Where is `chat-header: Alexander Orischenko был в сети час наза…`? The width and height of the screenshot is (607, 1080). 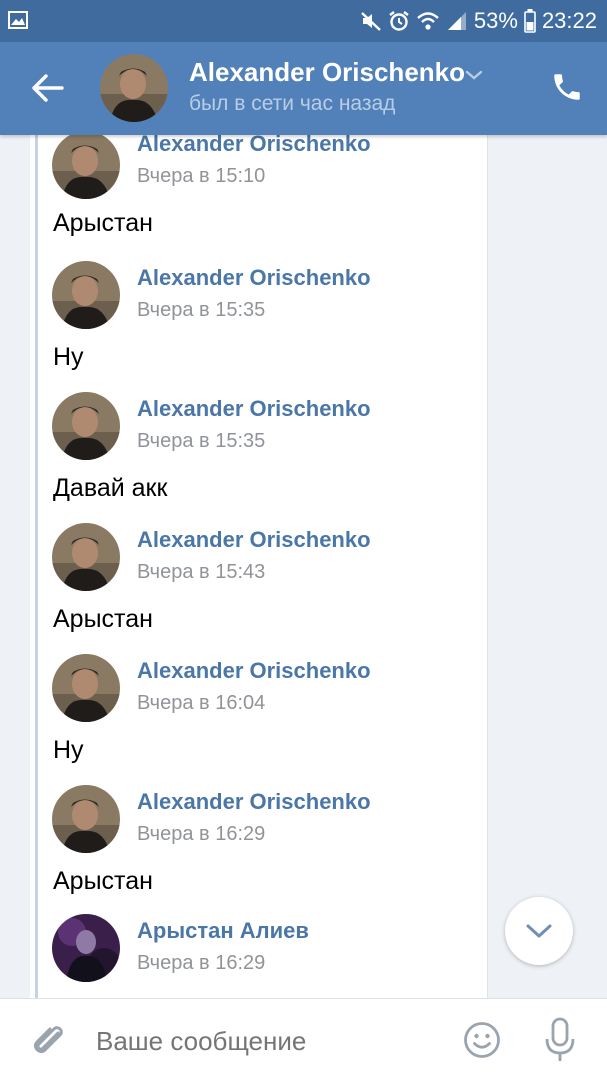 chat-header: Alexander Orischenko был в сети час наза… is located at coordinates (303, 88).